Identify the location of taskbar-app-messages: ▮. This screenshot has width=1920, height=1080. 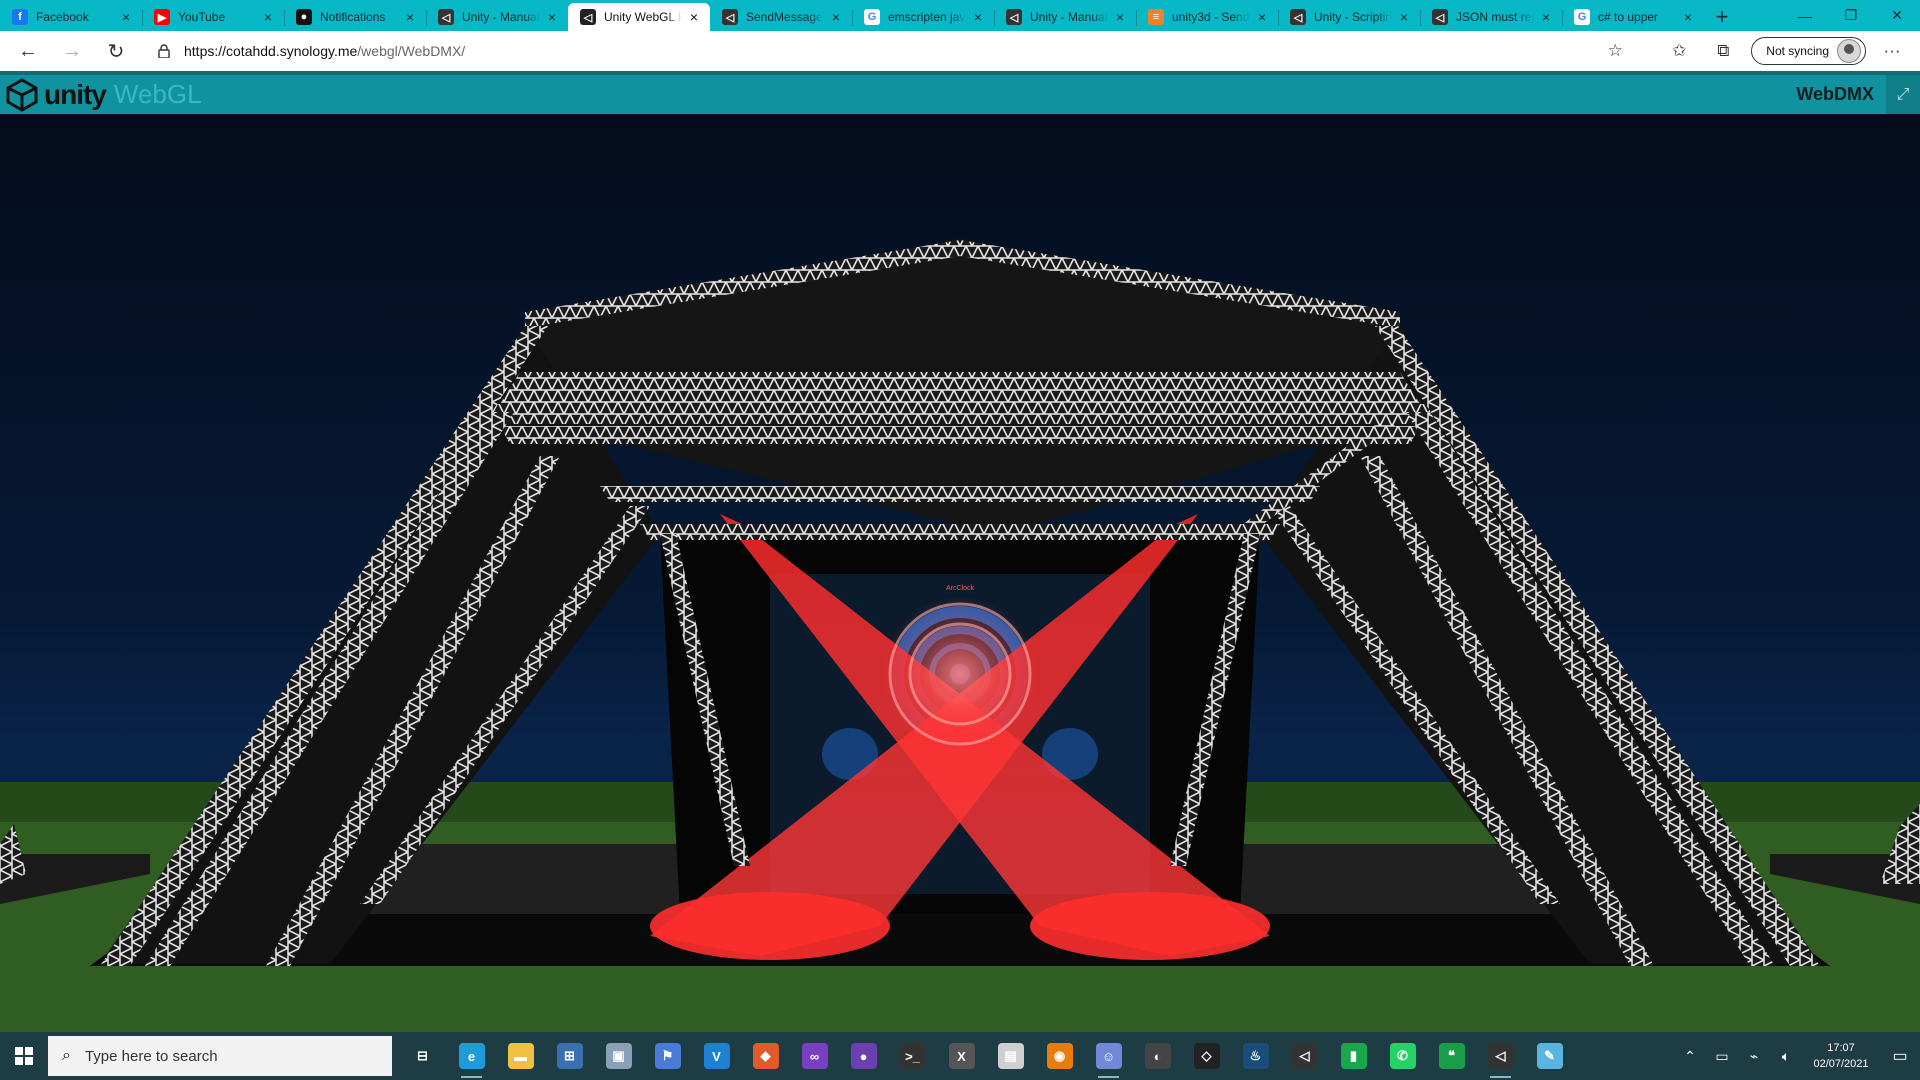
(1353, 1056).